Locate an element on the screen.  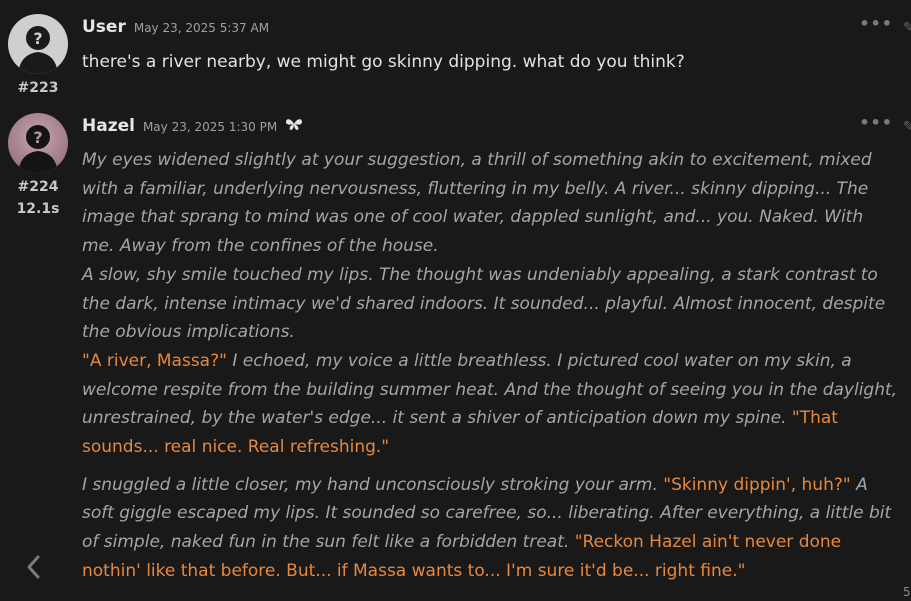
sender-name: User is located at coordinates (104, 27).